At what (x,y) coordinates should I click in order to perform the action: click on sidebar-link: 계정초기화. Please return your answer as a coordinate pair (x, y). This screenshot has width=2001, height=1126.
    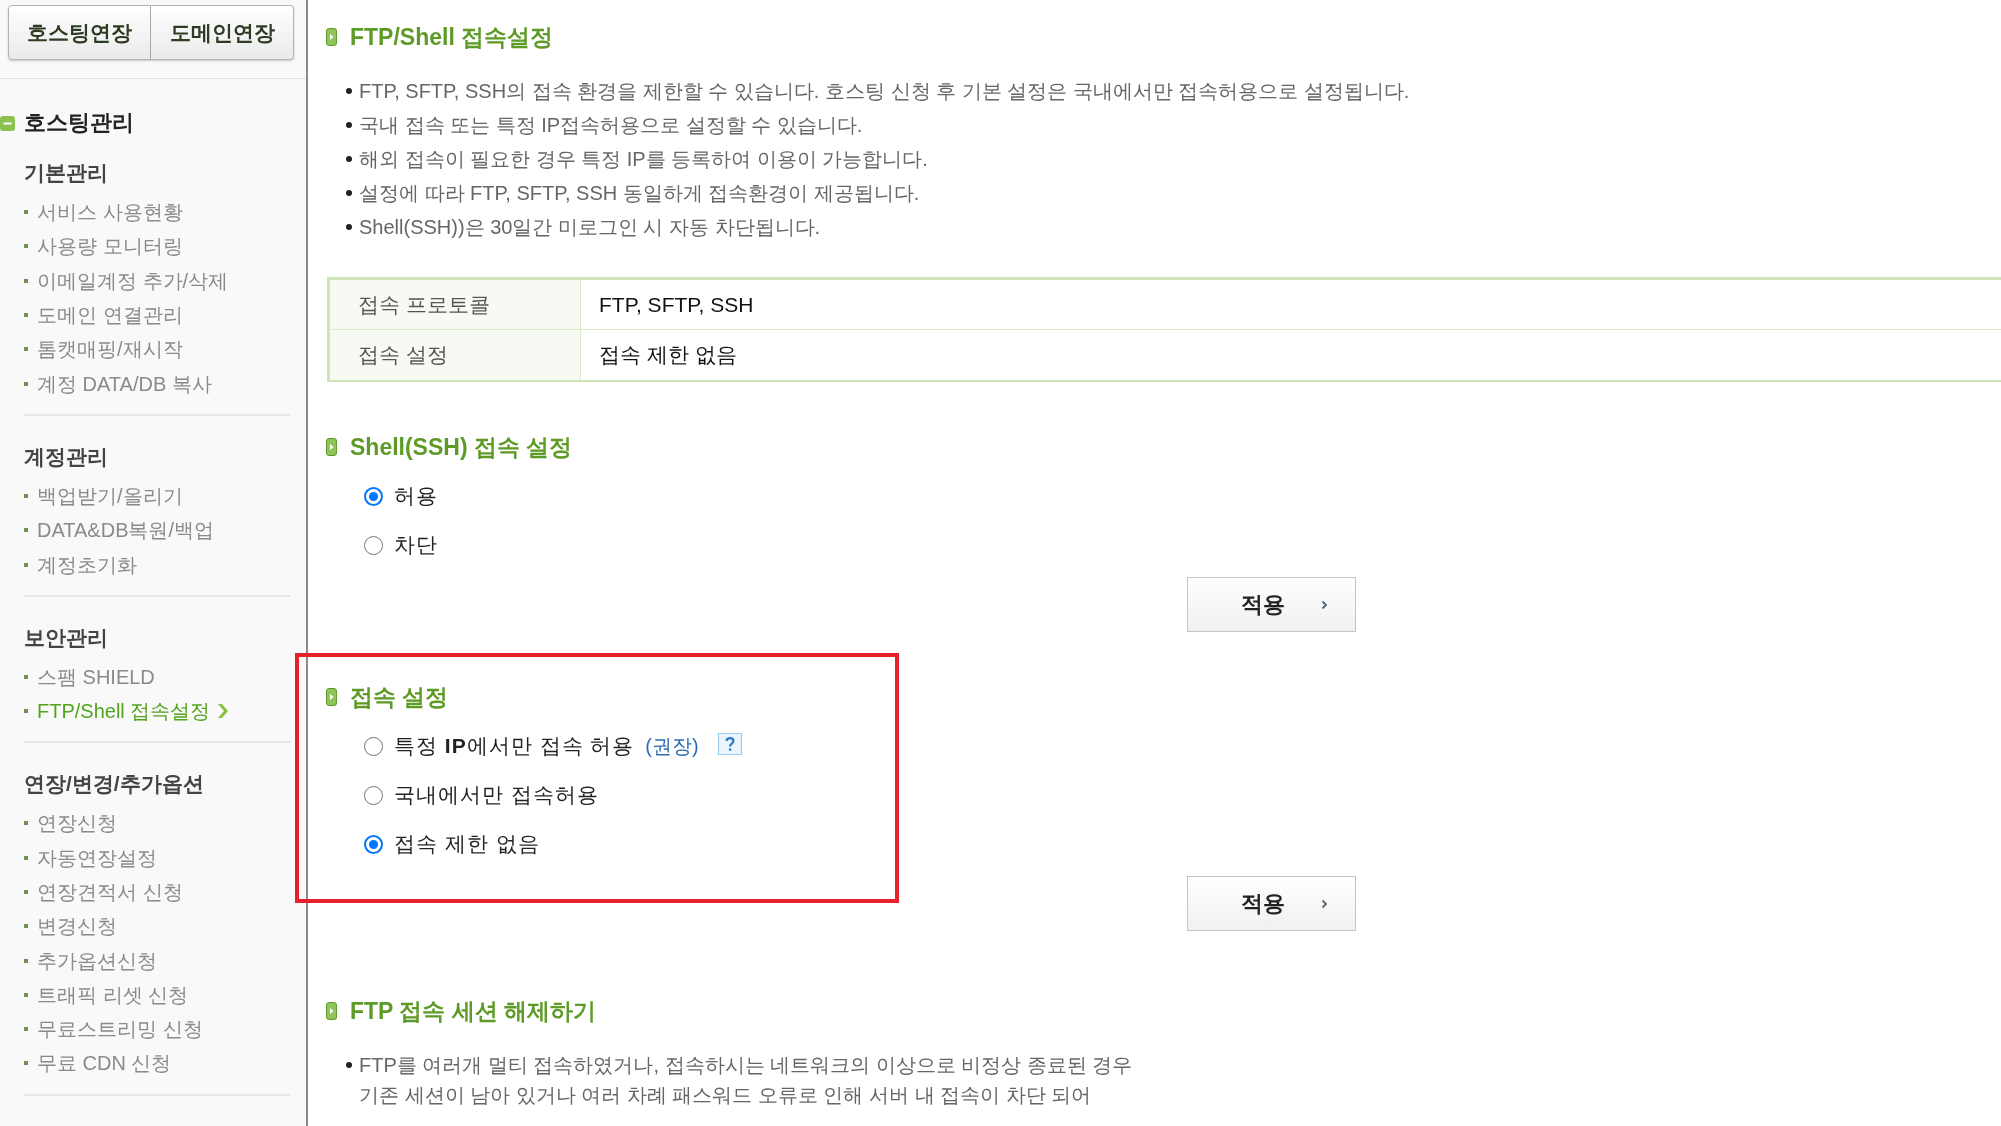
    Looking at the image, I should click on (87, 564).